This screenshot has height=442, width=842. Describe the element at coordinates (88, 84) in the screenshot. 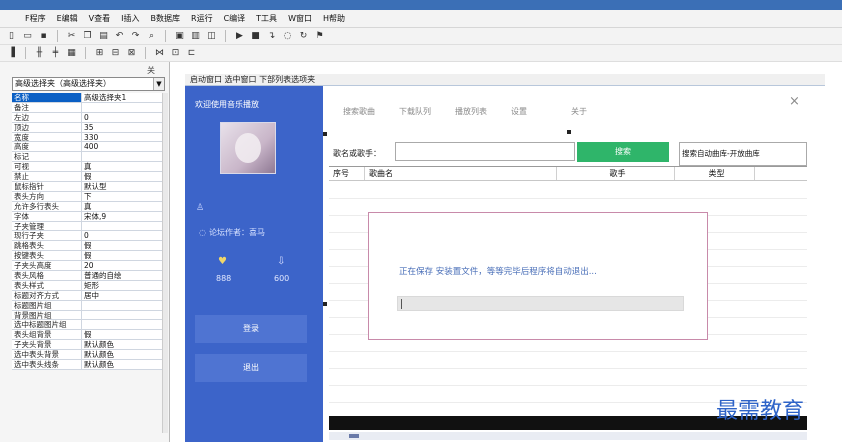

I see `component-selector: 高级选择夹（高级选择夹） ▼` at that location.